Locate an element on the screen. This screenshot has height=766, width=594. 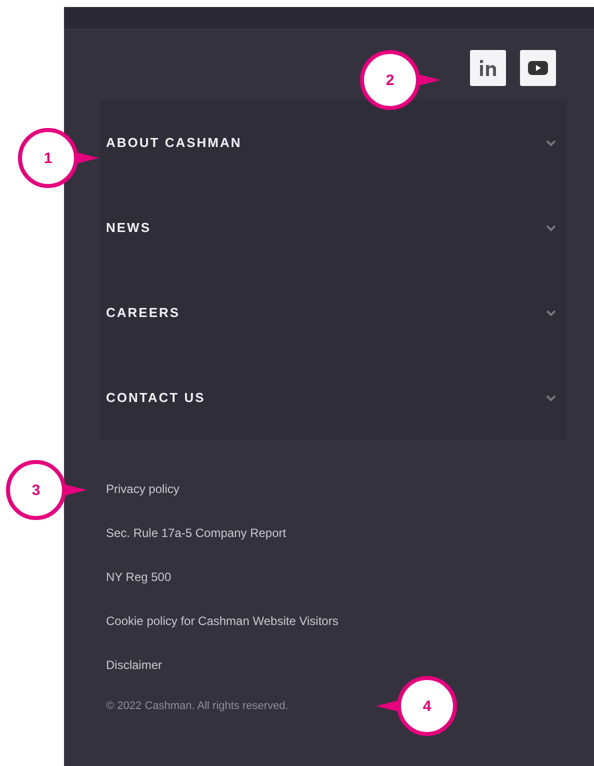
linkedin-icon is located at coordinates (488, 68).